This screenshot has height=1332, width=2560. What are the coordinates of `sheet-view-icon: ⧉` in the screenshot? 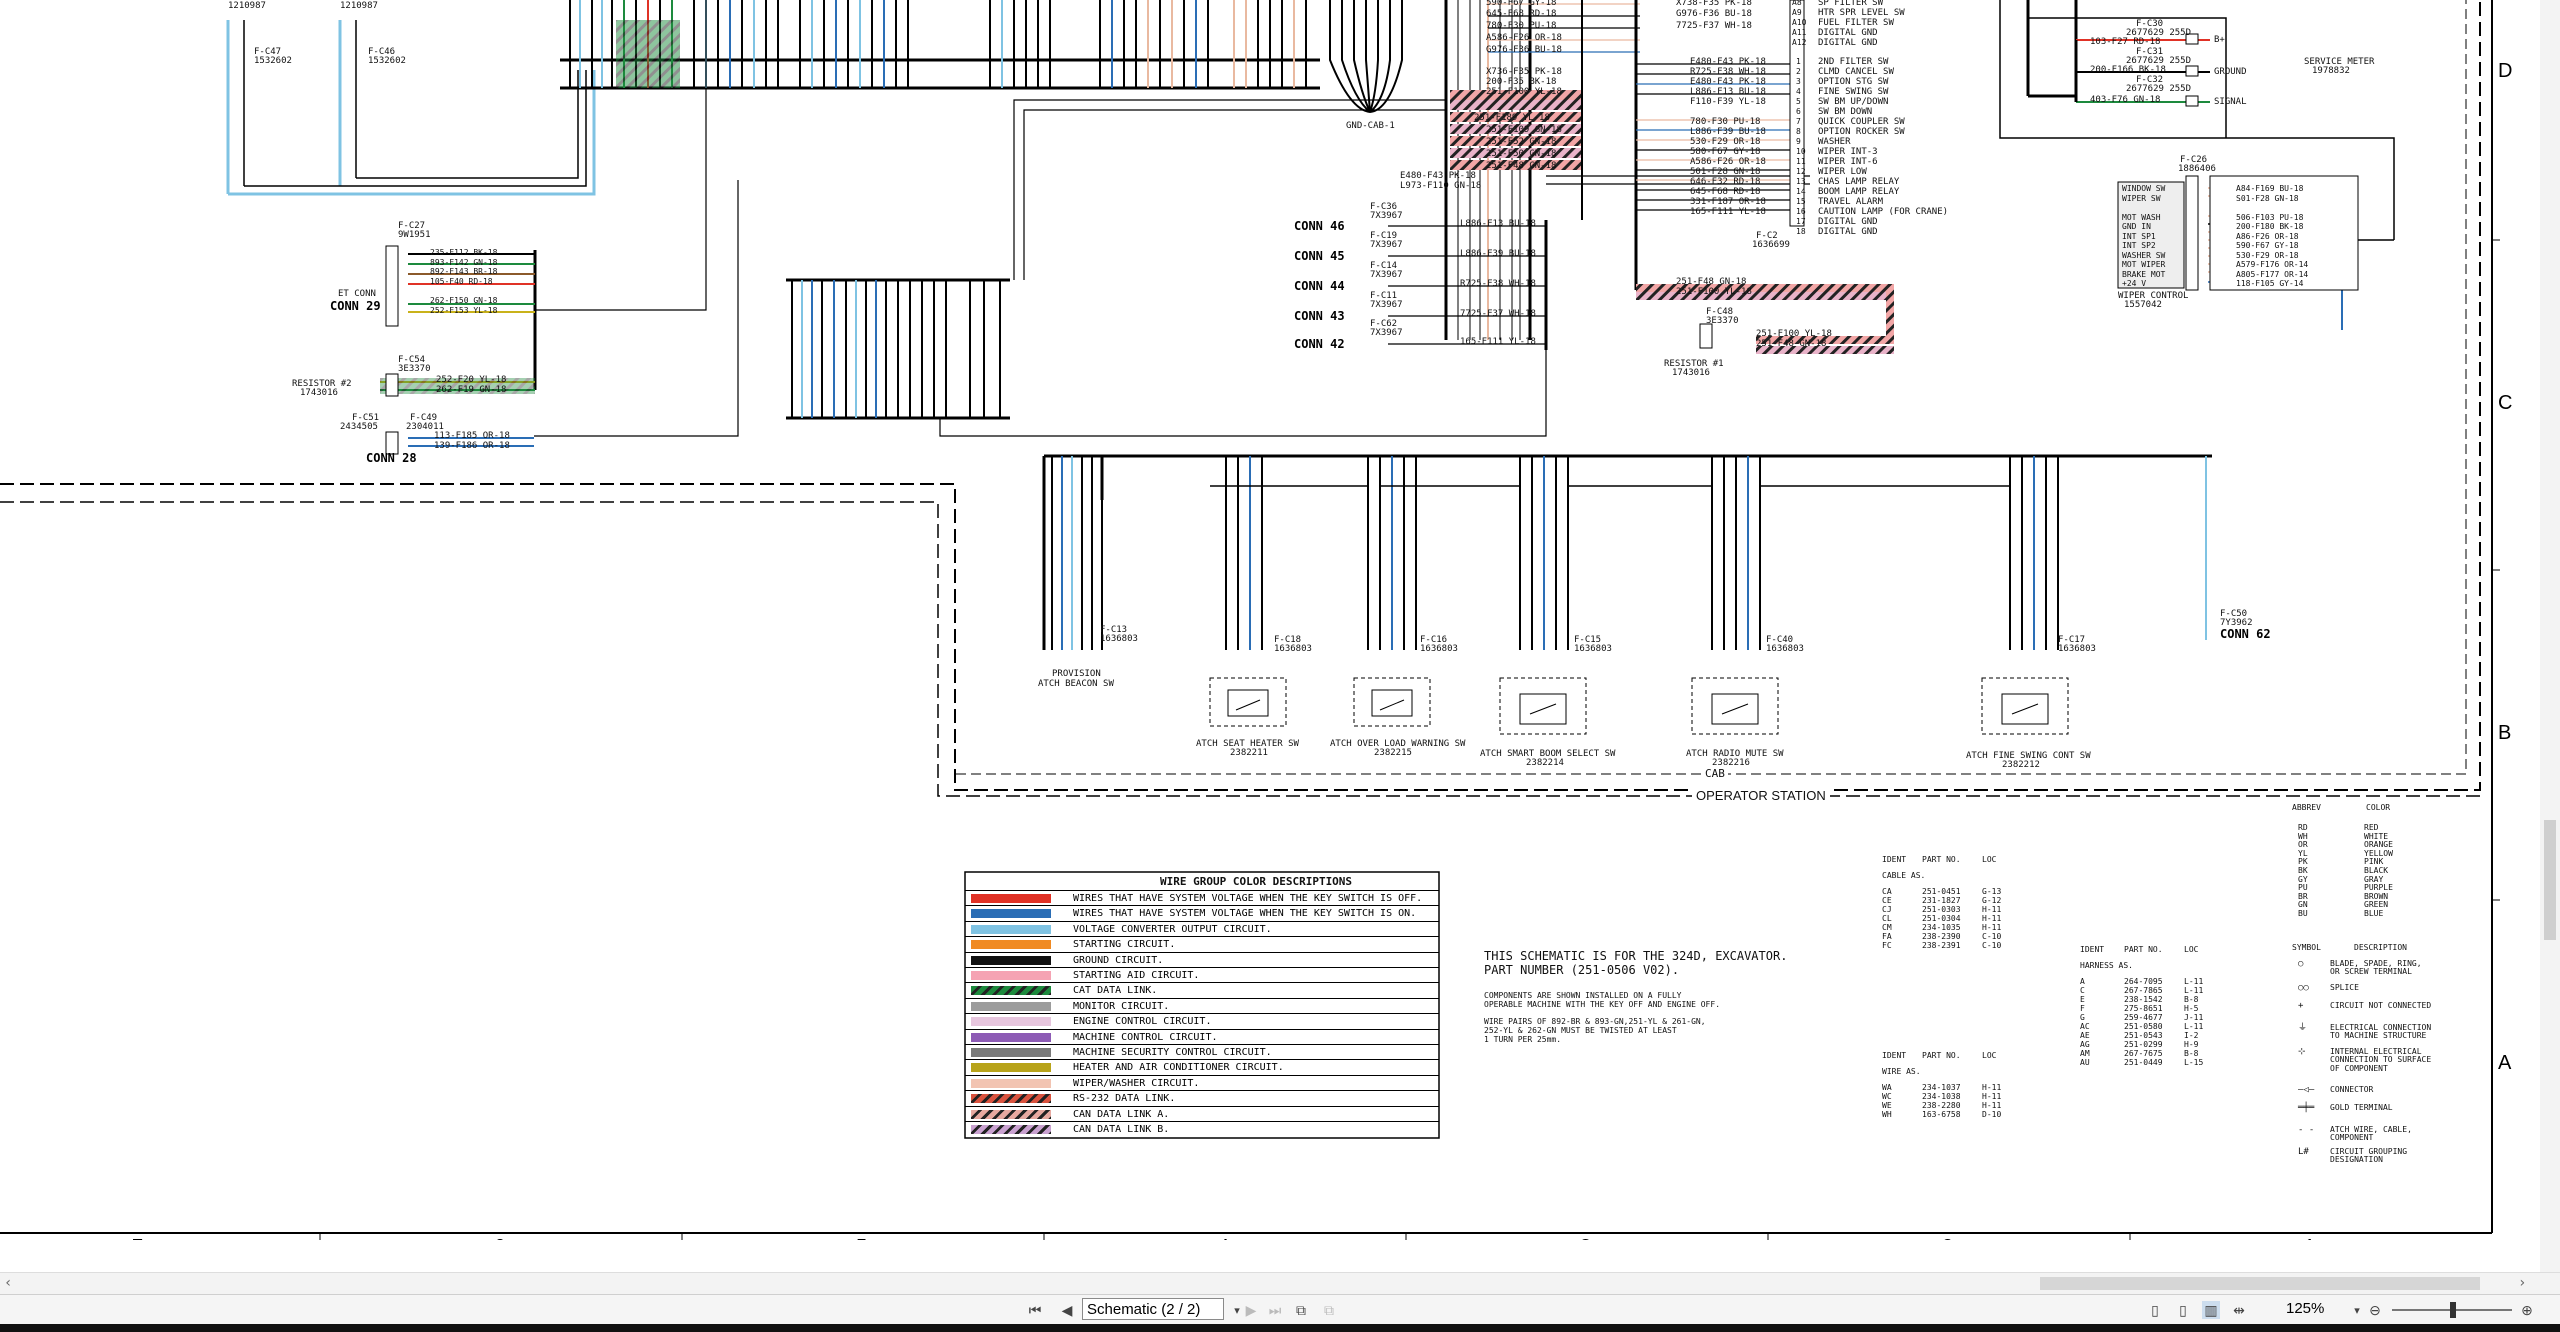 It's located at (1301, 1310).